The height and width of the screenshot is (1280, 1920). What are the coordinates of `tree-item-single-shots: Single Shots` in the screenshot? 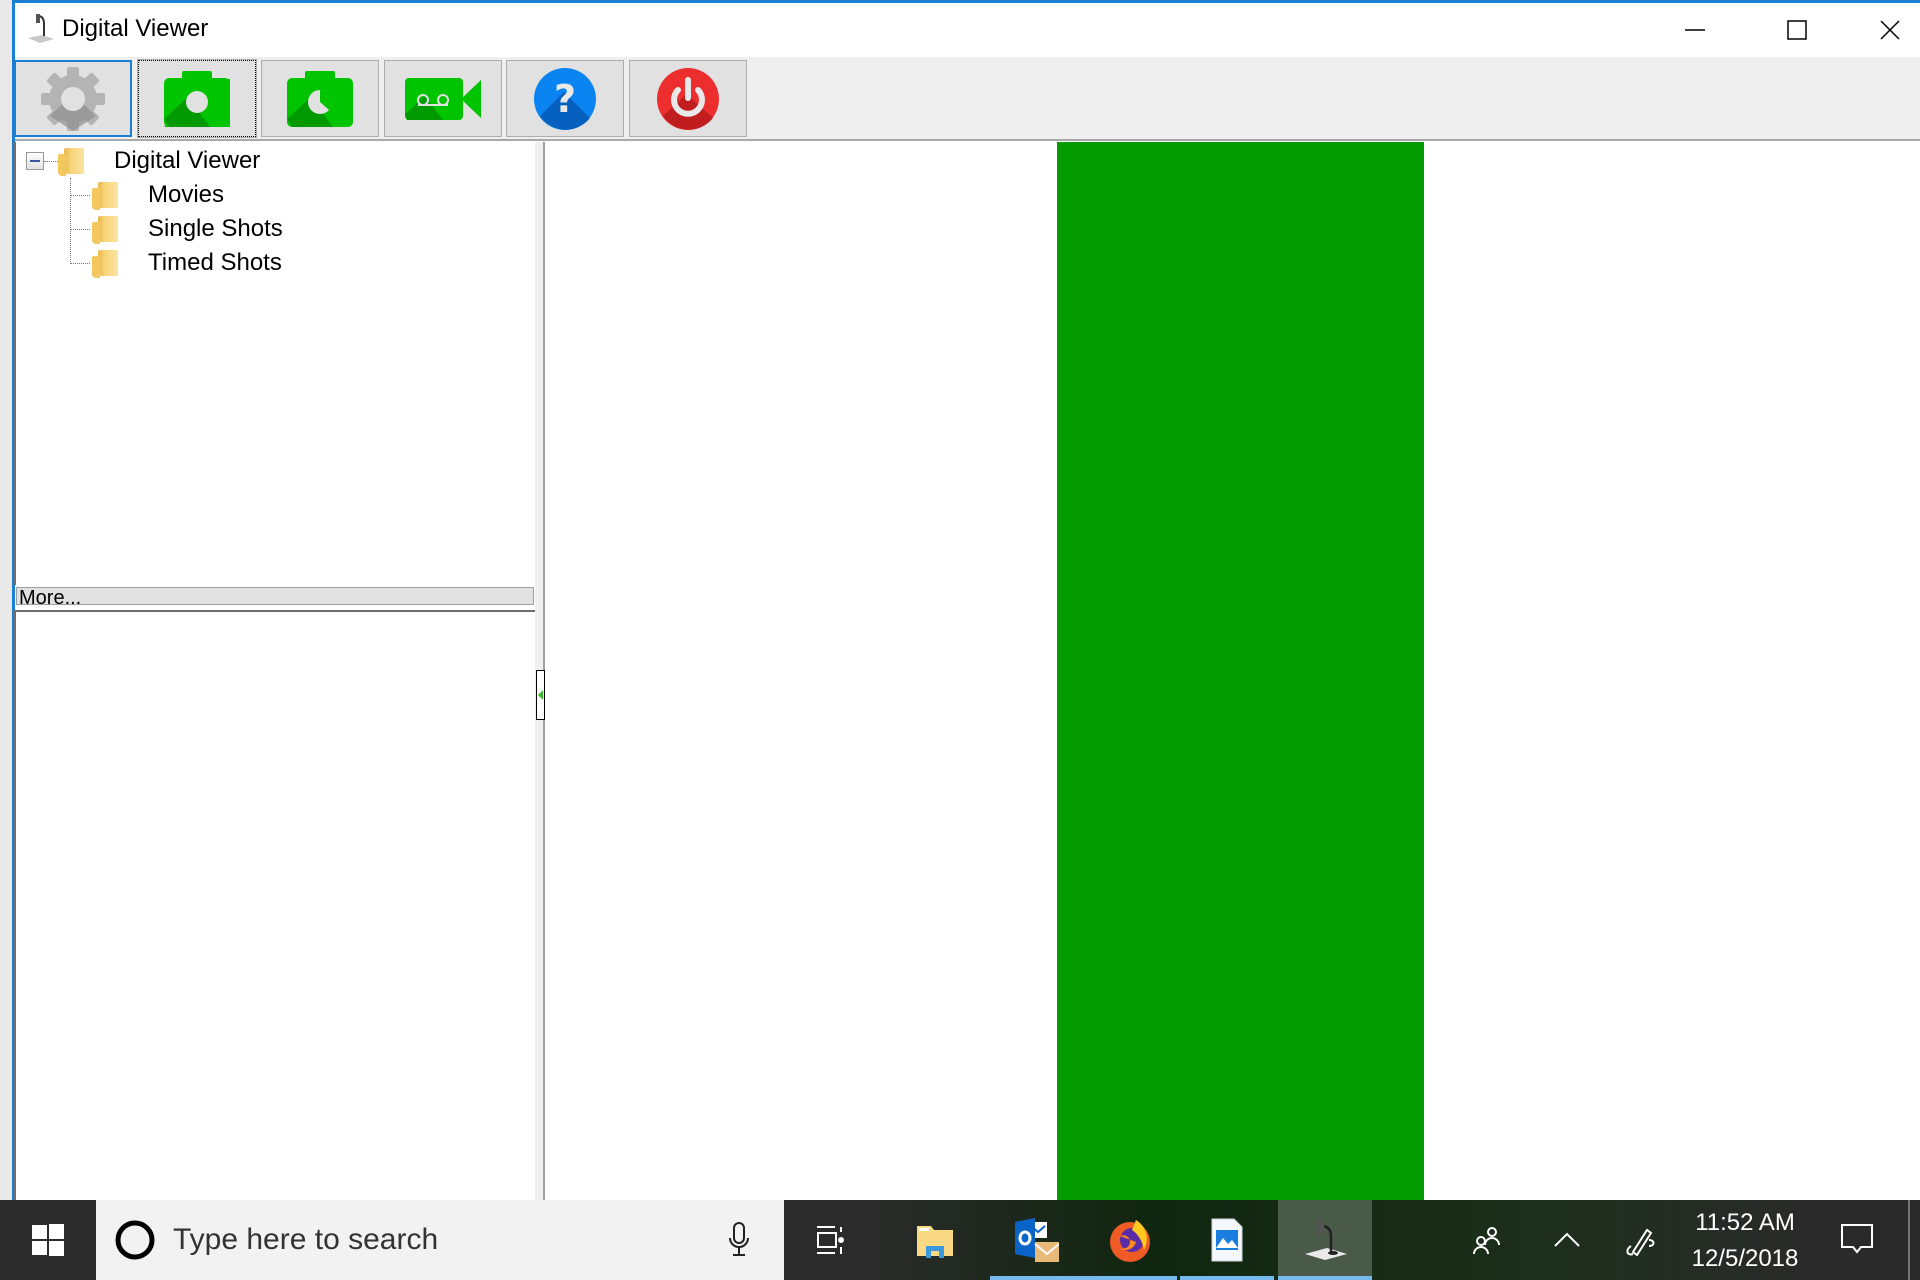 It's located at (187, 229).